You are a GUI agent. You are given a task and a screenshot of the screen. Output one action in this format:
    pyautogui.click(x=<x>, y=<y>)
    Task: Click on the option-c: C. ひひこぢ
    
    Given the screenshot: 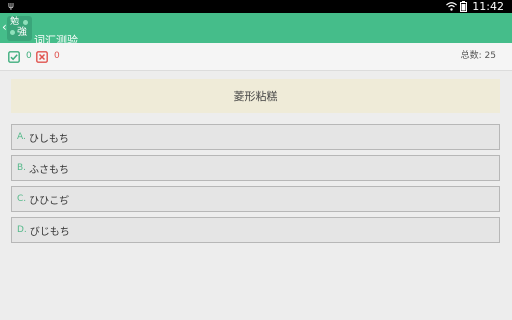 What is the action you would take?
    pyautogui.click(x=255, y=199)
    